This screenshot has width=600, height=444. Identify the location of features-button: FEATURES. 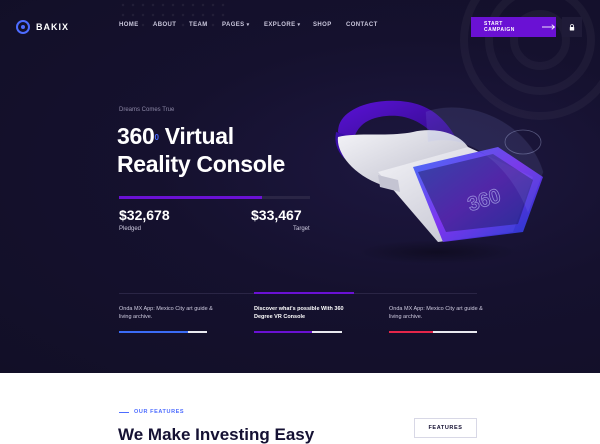
(445, 428).